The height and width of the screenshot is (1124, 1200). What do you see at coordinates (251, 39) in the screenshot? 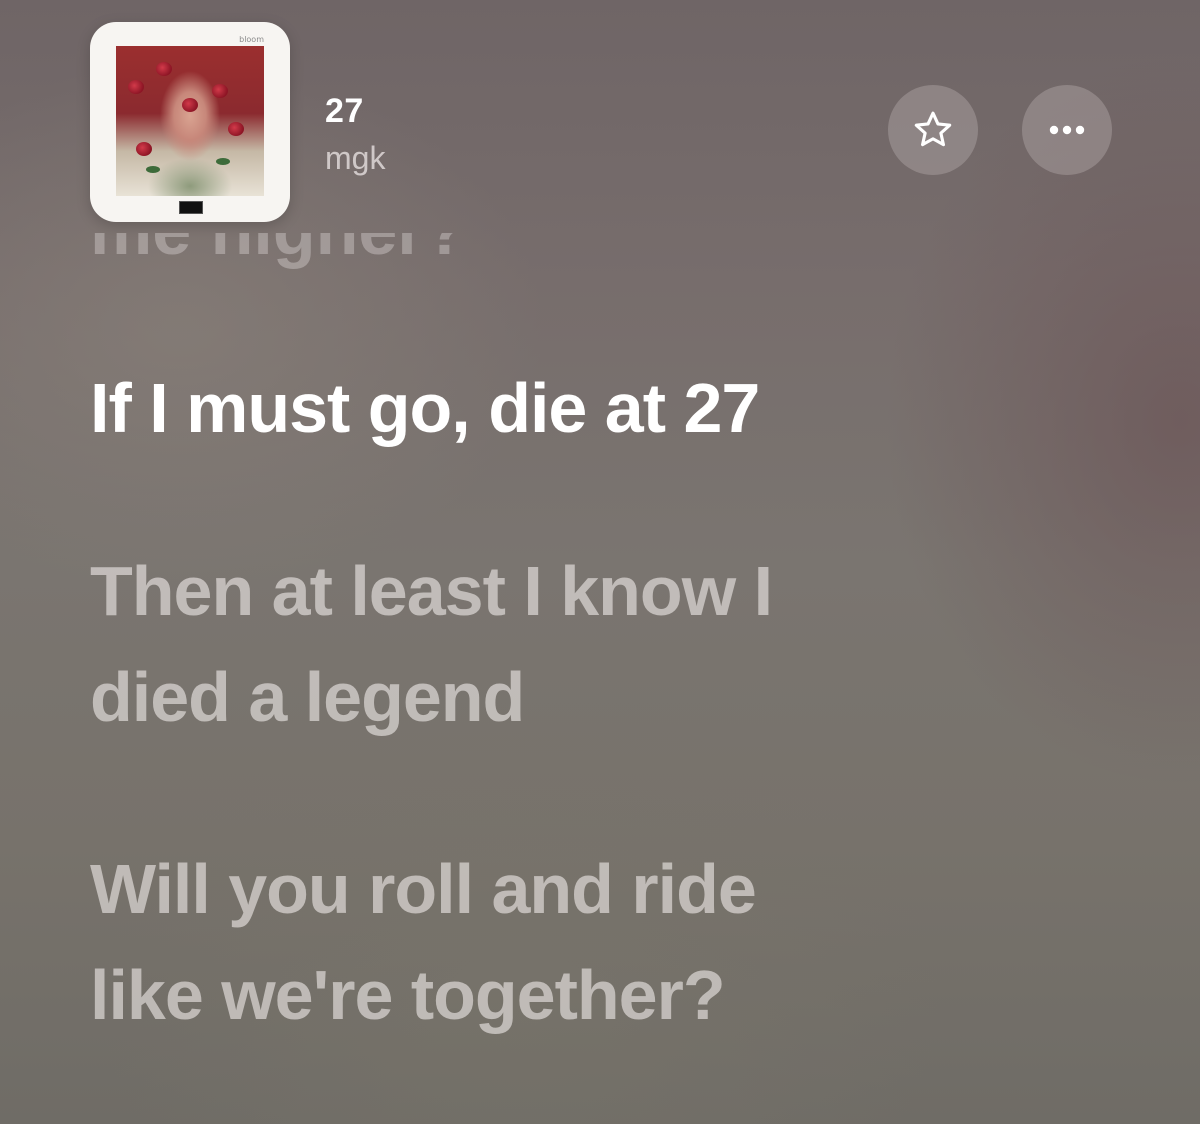
I see `album-art-label: bloom` at bounding box center [251, 39].